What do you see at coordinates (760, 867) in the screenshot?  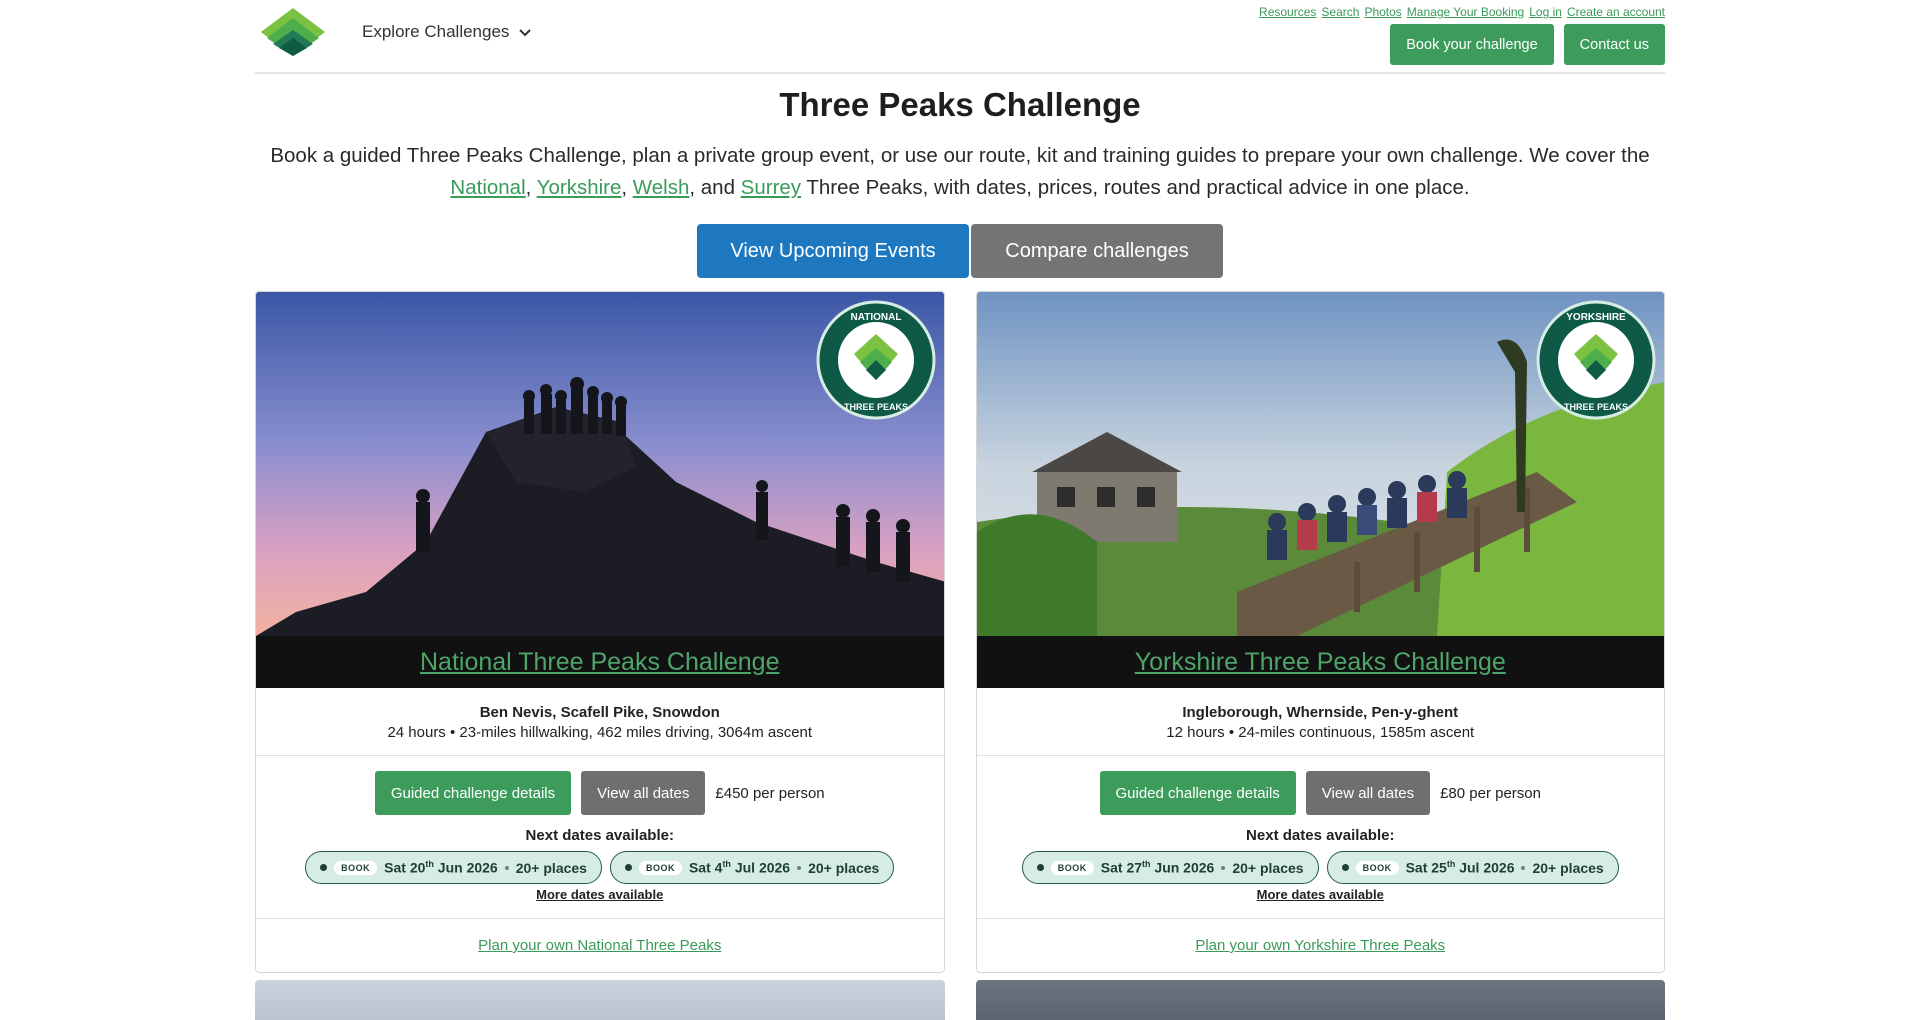 I see `date-month: Jul 2026` at bounding box center [760, 867].